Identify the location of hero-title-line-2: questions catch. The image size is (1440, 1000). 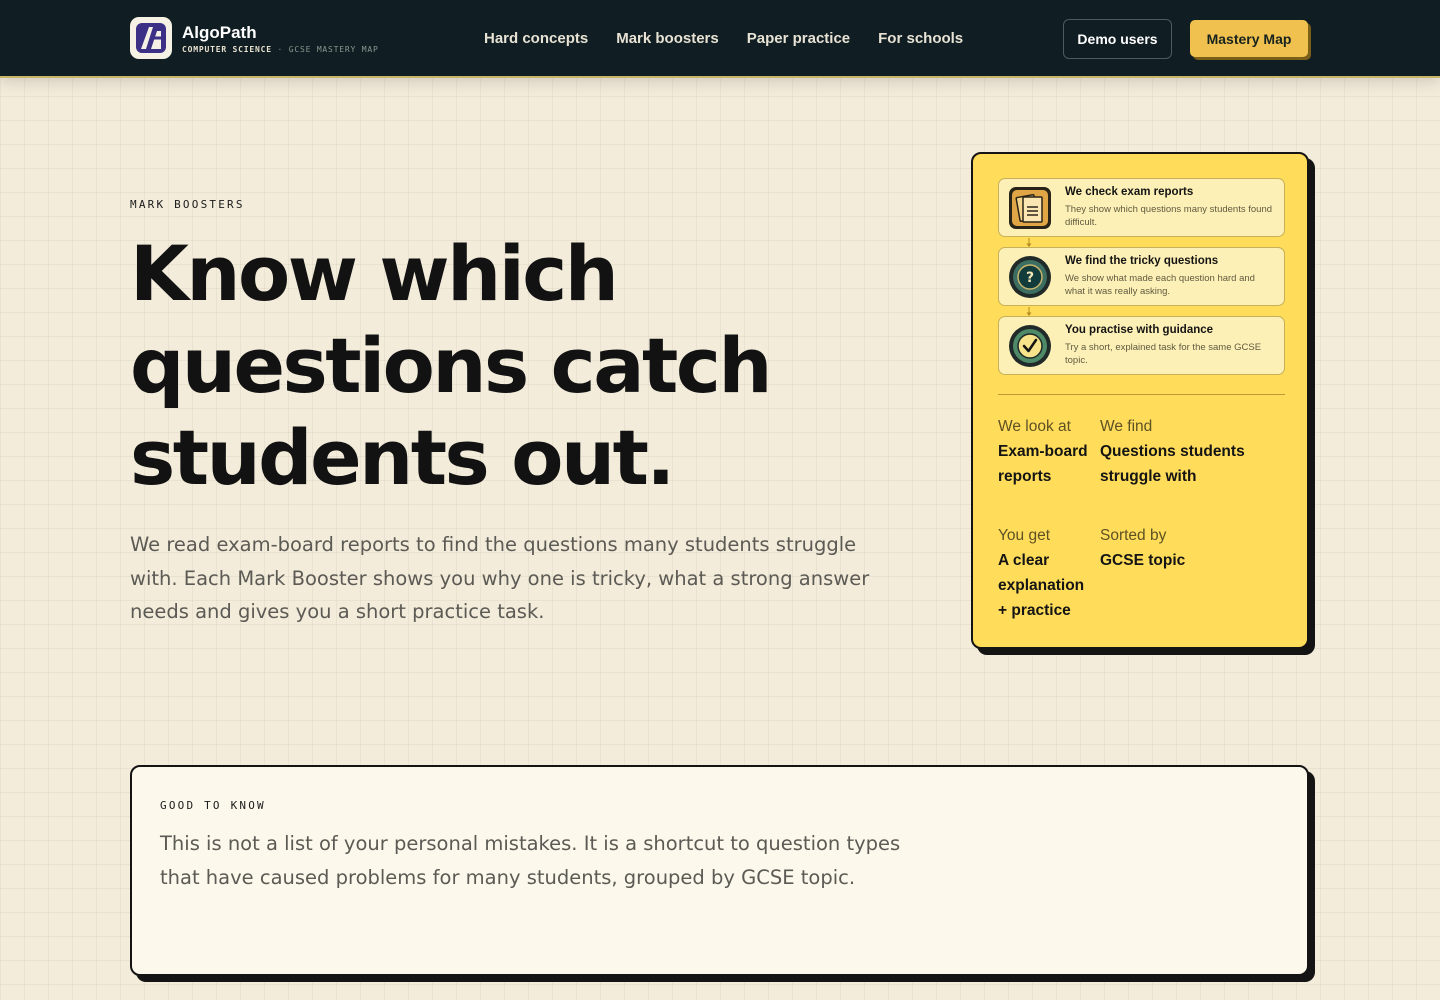
(451, 365).